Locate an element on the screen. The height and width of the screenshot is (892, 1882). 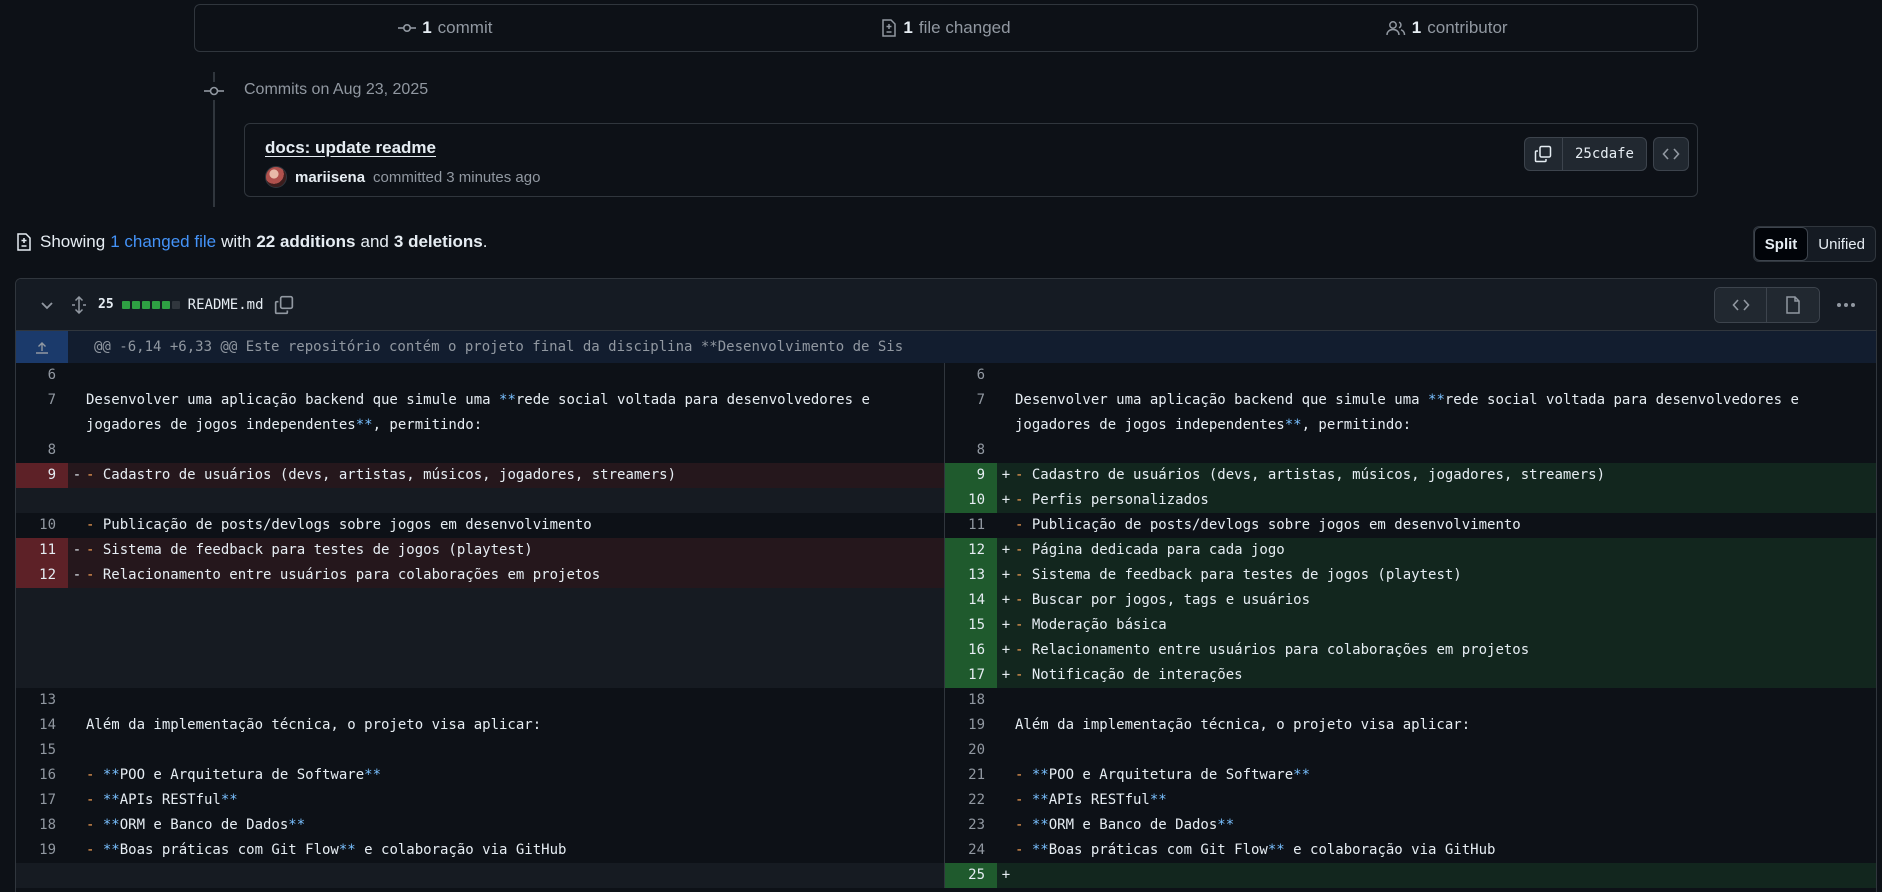
code-line: - Buscar por jogos, tags e usuários is located at coordinates (1163, 600).